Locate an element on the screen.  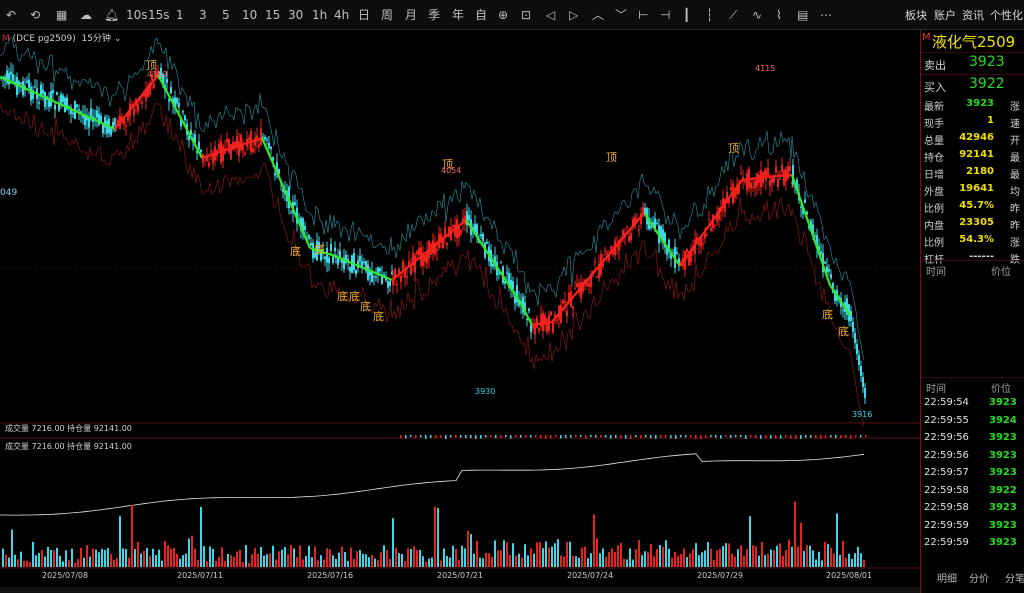
sell-value: 3923 is located at coordinates (987, 62).